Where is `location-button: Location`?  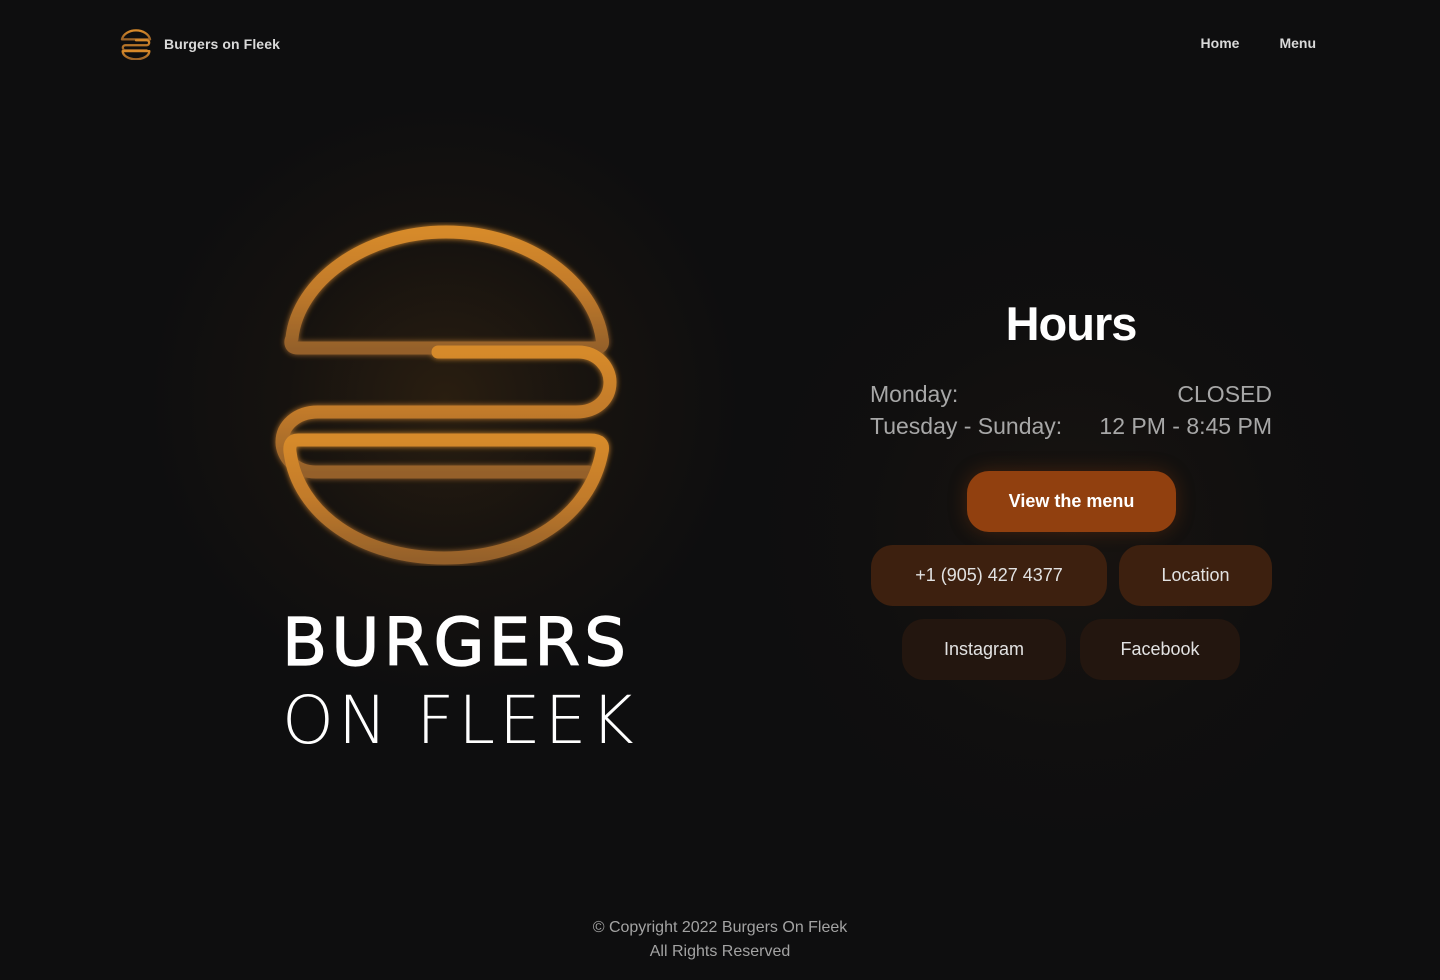
location-button: Location is located at coordinates (1195, 575).